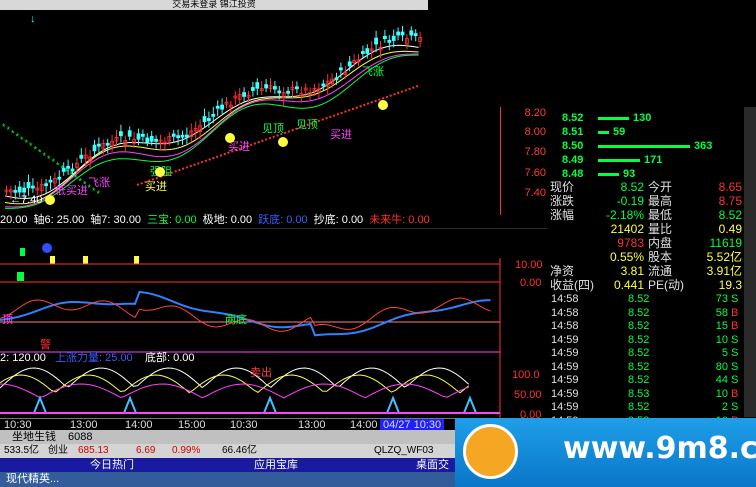 The height and width of the screenshot is (487, 756). I want to click on quote-value: 9783, so click(630, 243).